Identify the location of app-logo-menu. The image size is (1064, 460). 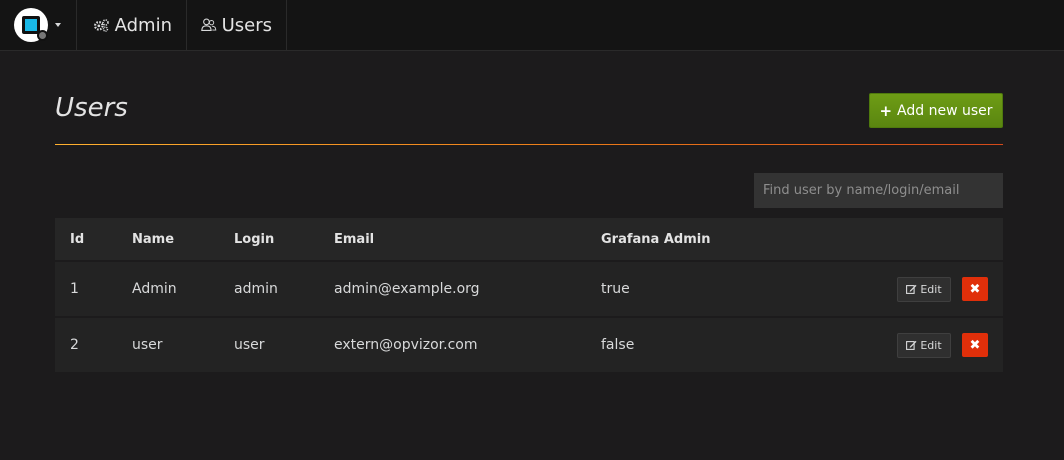
(38, 25).